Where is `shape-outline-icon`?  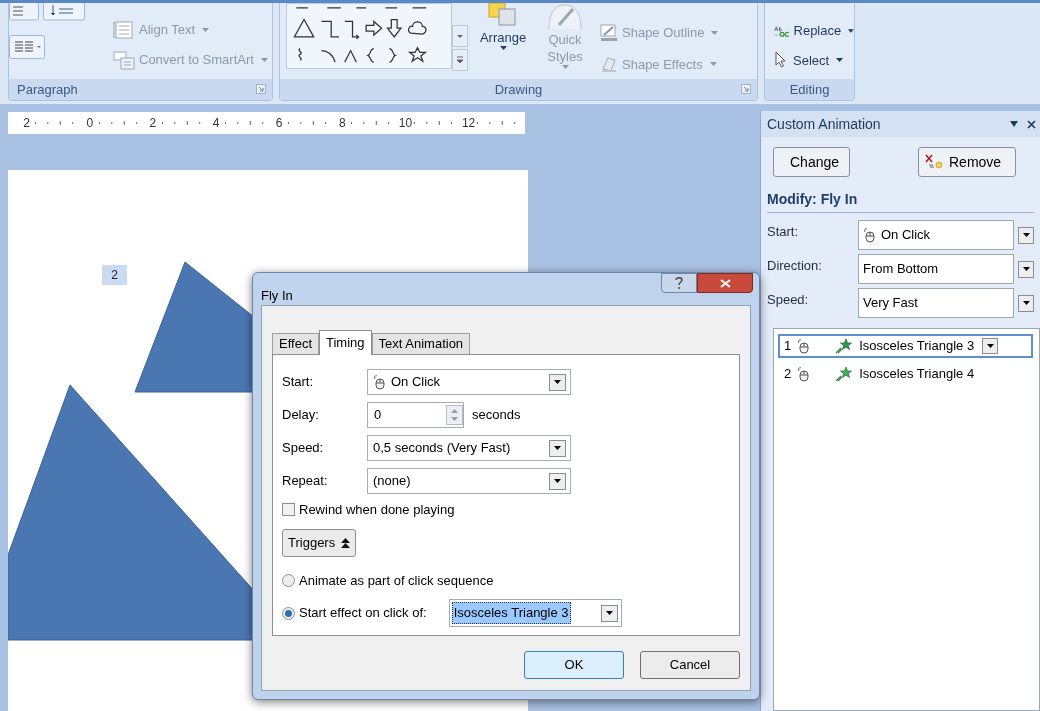 shape-outline-icon is located at coordinates (609, 32).